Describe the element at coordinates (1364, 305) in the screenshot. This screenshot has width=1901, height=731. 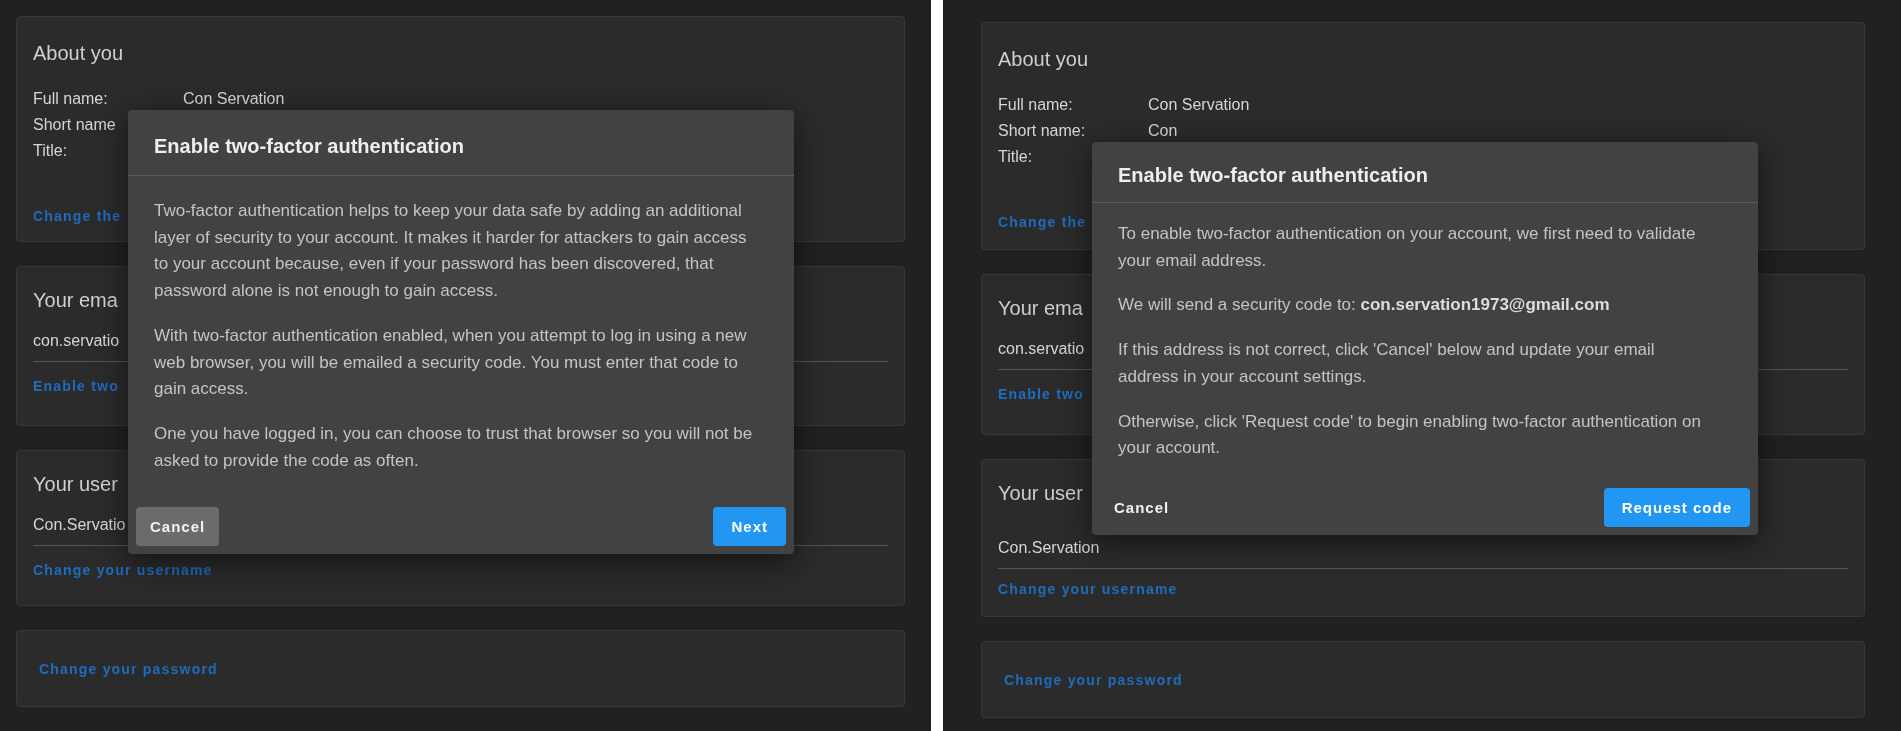
I see `dialog-paragraph: We will send a security code to: con.servation1973@gmail.com` at that location.